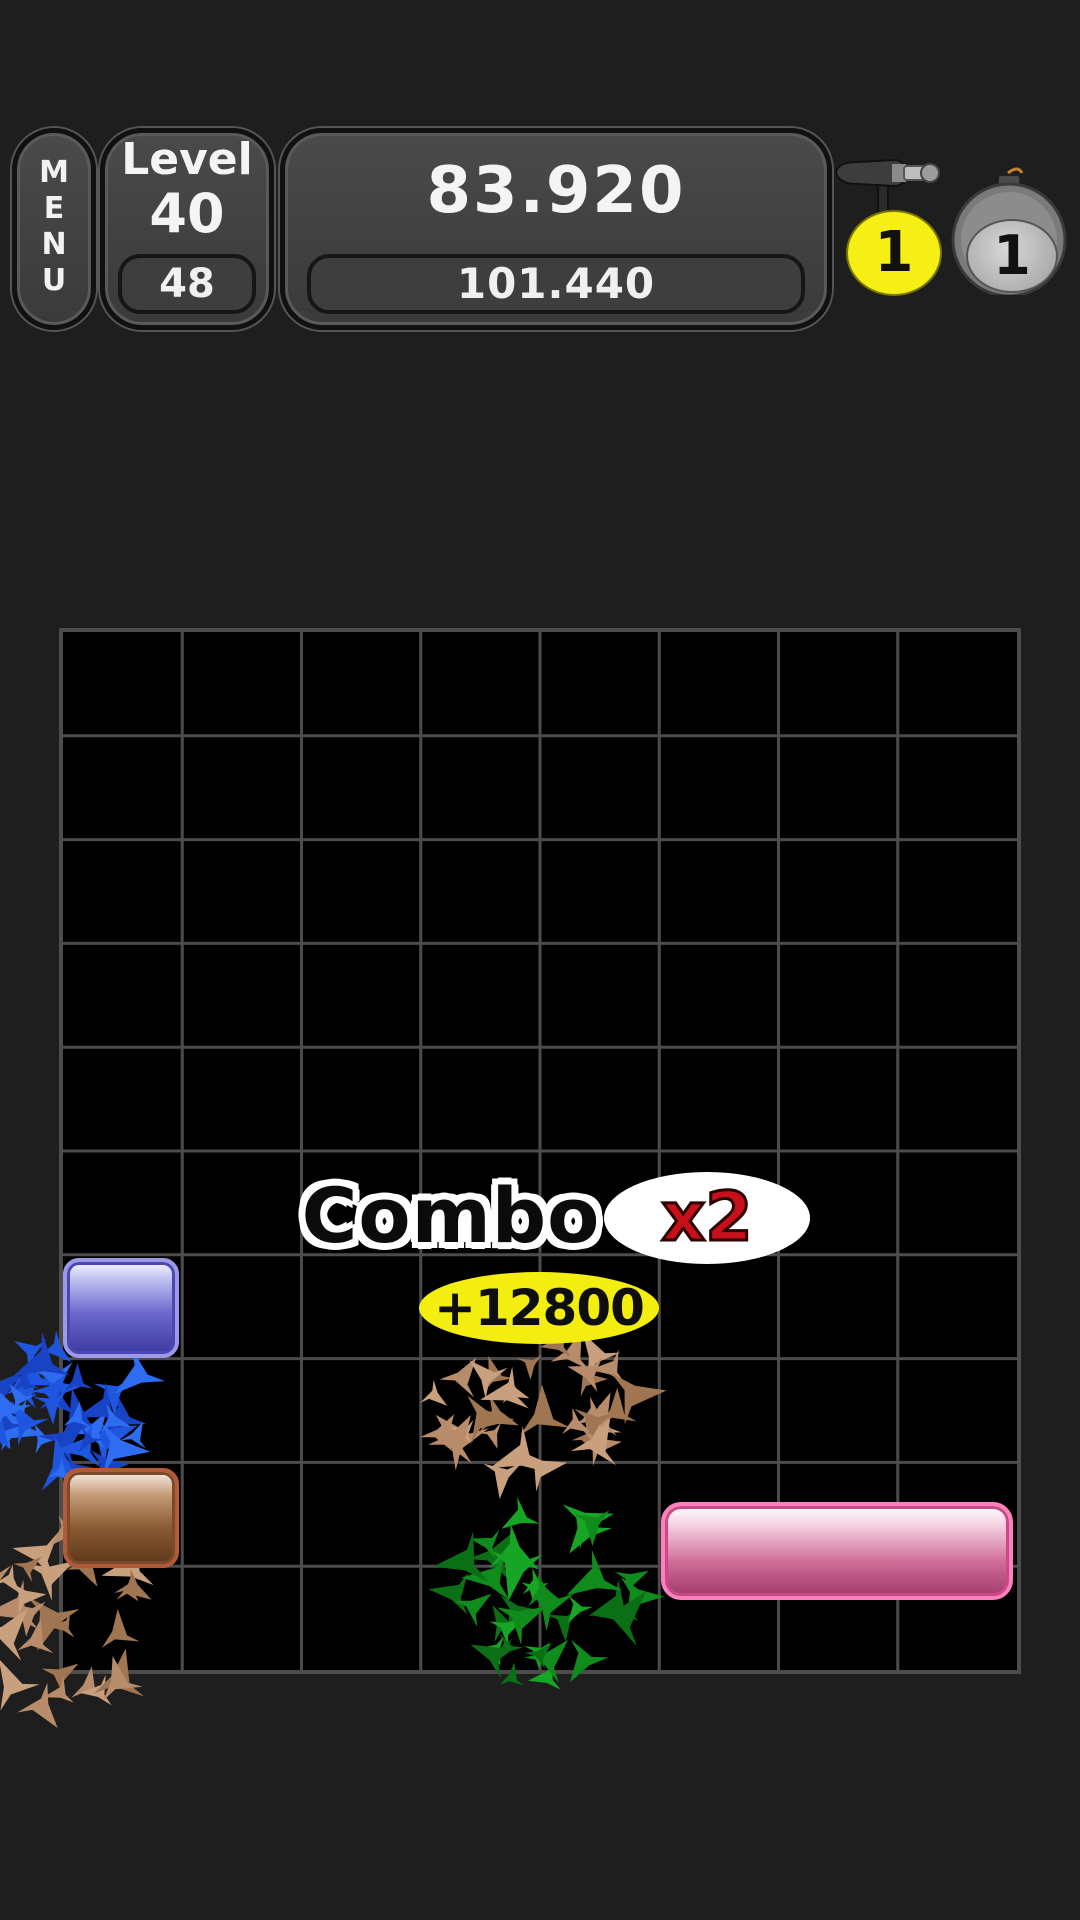  Describe the element at coordinates (837, 1551) in the screenshot. I see `block-pink-wide` at that location.